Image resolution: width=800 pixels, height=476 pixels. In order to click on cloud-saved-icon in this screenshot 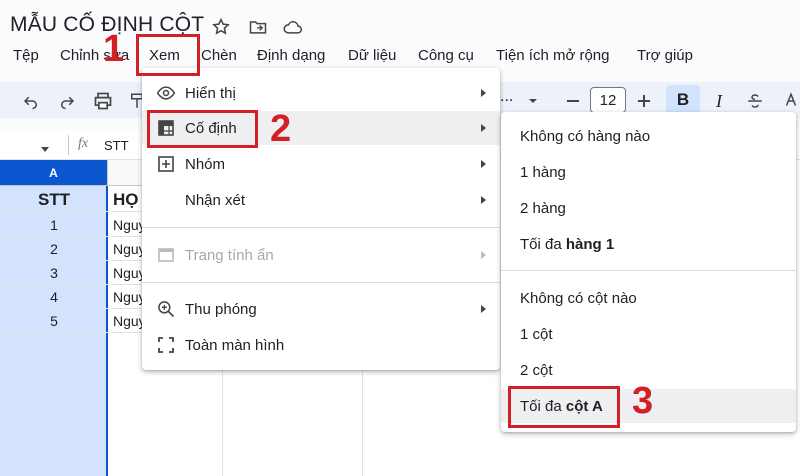, I will do `click(293, 27)`.